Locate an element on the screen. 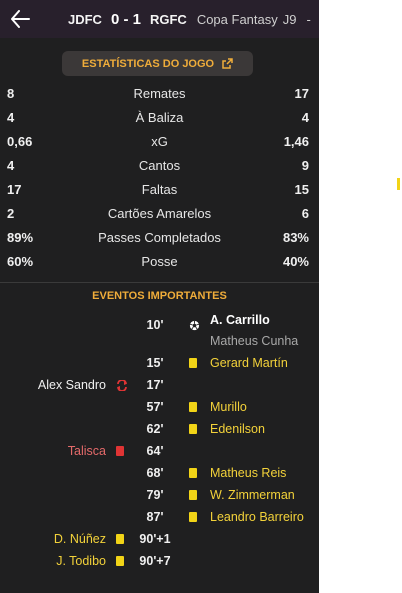  stat-row: Cartões Amarelos 2 6 is located at coordinates (159, 213).